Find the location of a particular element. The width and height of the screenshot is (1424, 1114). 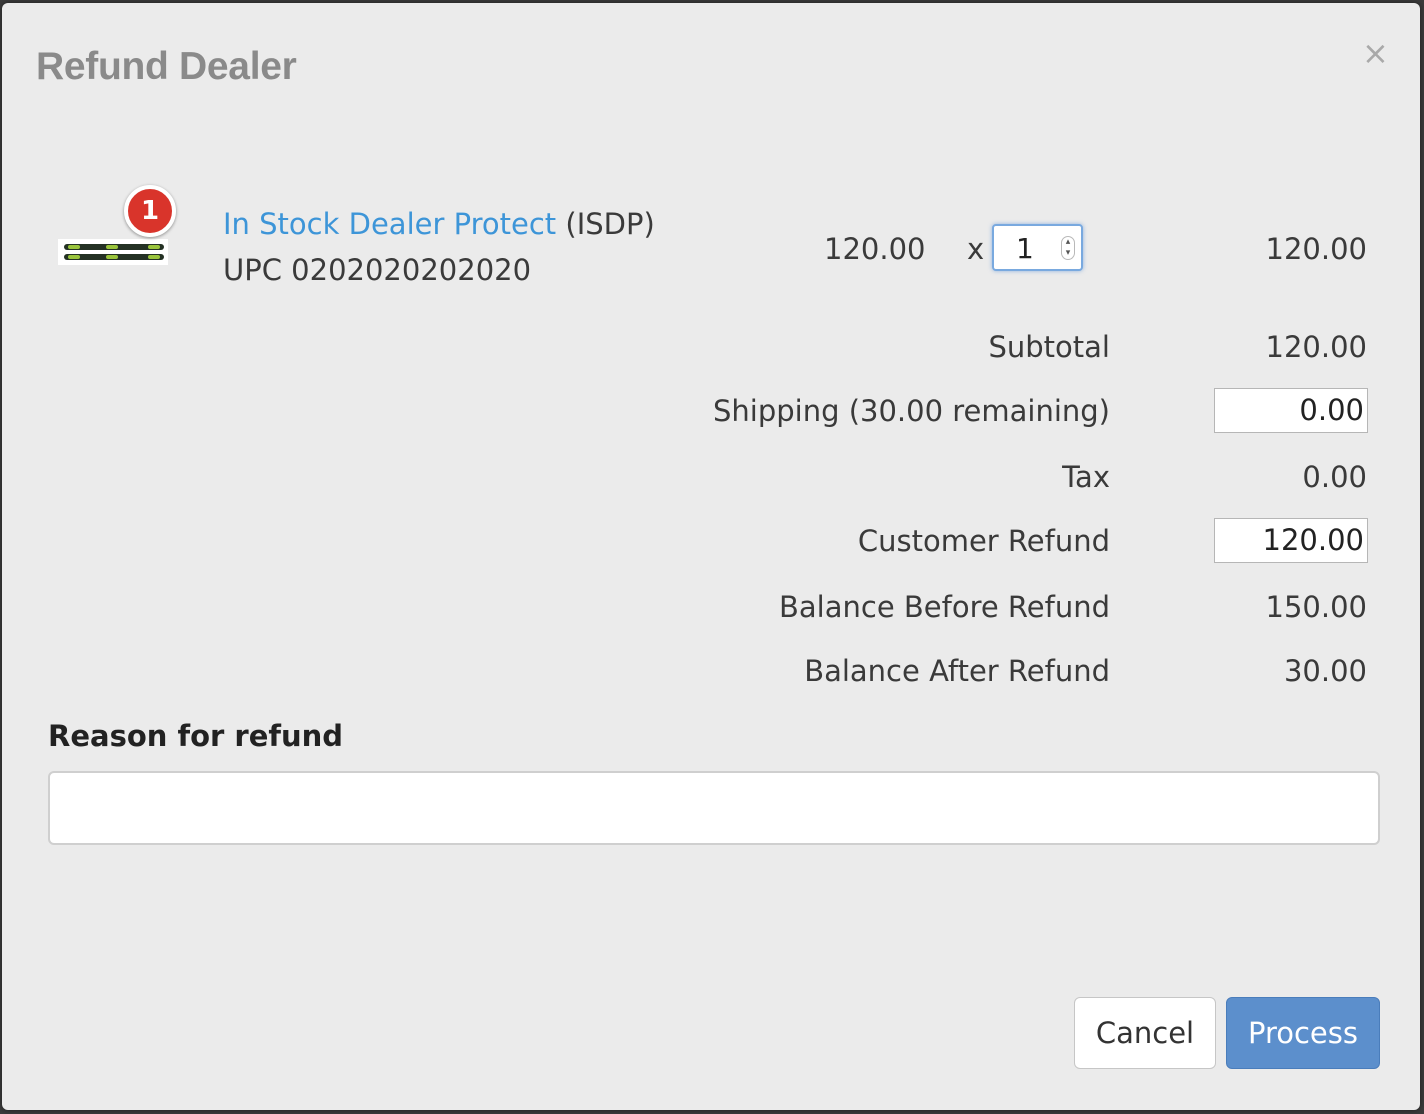

times-sign: x is located at coordinates (976, 249).